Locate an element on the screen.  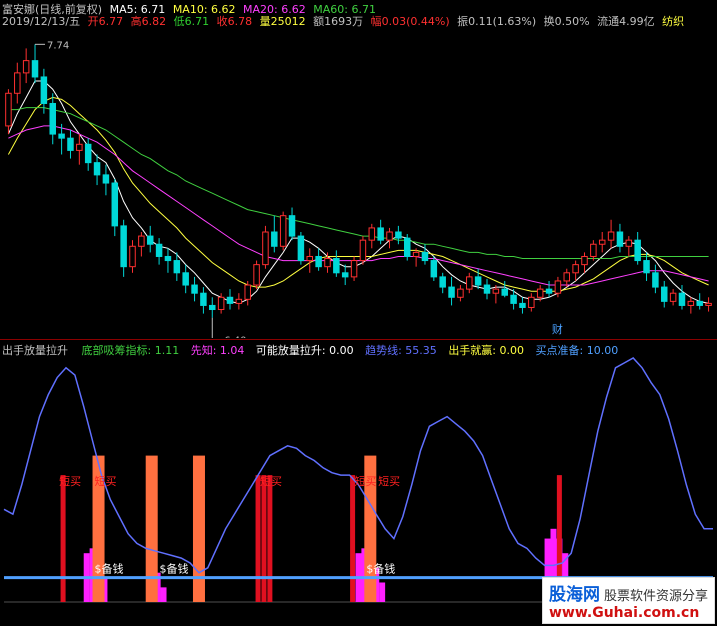
watermark: 股海网 股票软件资源分享 www.Guhai.com.cn is located at coordinates (628, 600).